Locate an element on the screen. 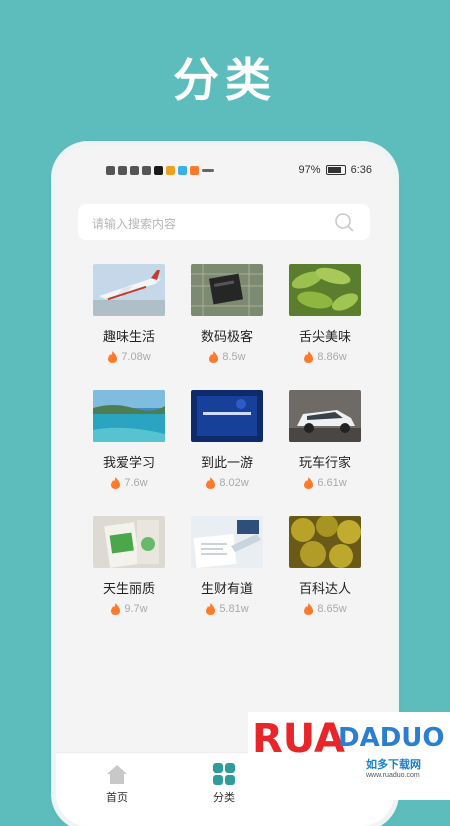 The image size is (450, 826). category-stat: 7.6w is located at coordinates (129, 483).